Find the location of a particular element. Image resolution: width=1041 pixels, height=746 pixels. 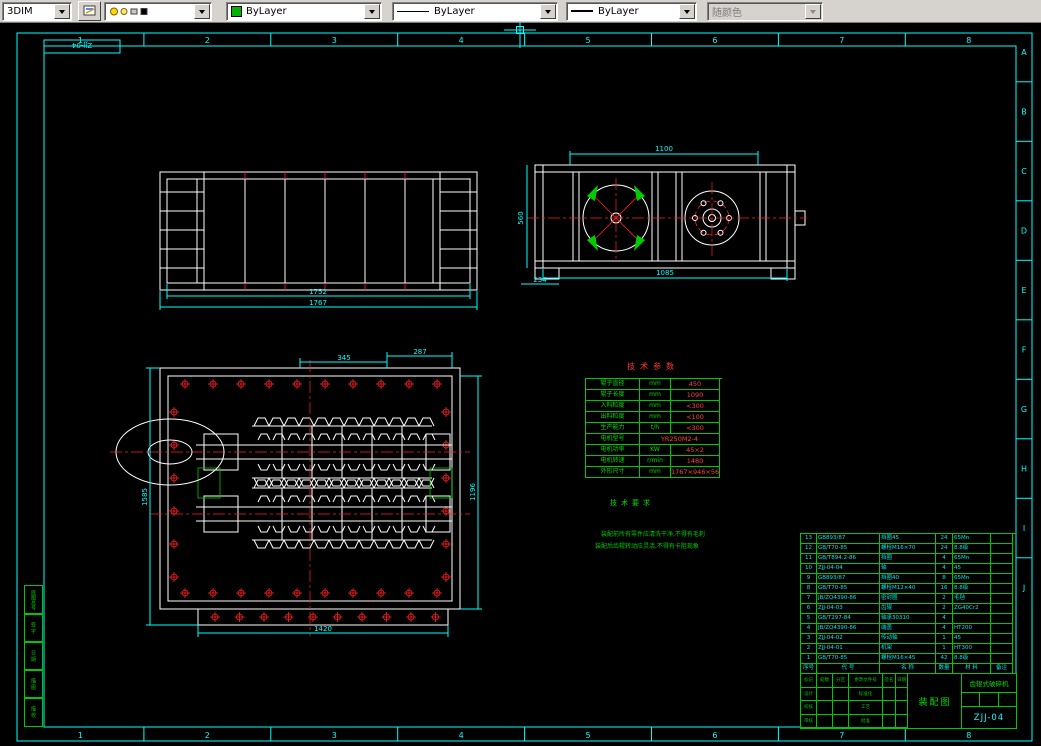

dim-style-combo: 3DIM is located at coordinates (37, 11).